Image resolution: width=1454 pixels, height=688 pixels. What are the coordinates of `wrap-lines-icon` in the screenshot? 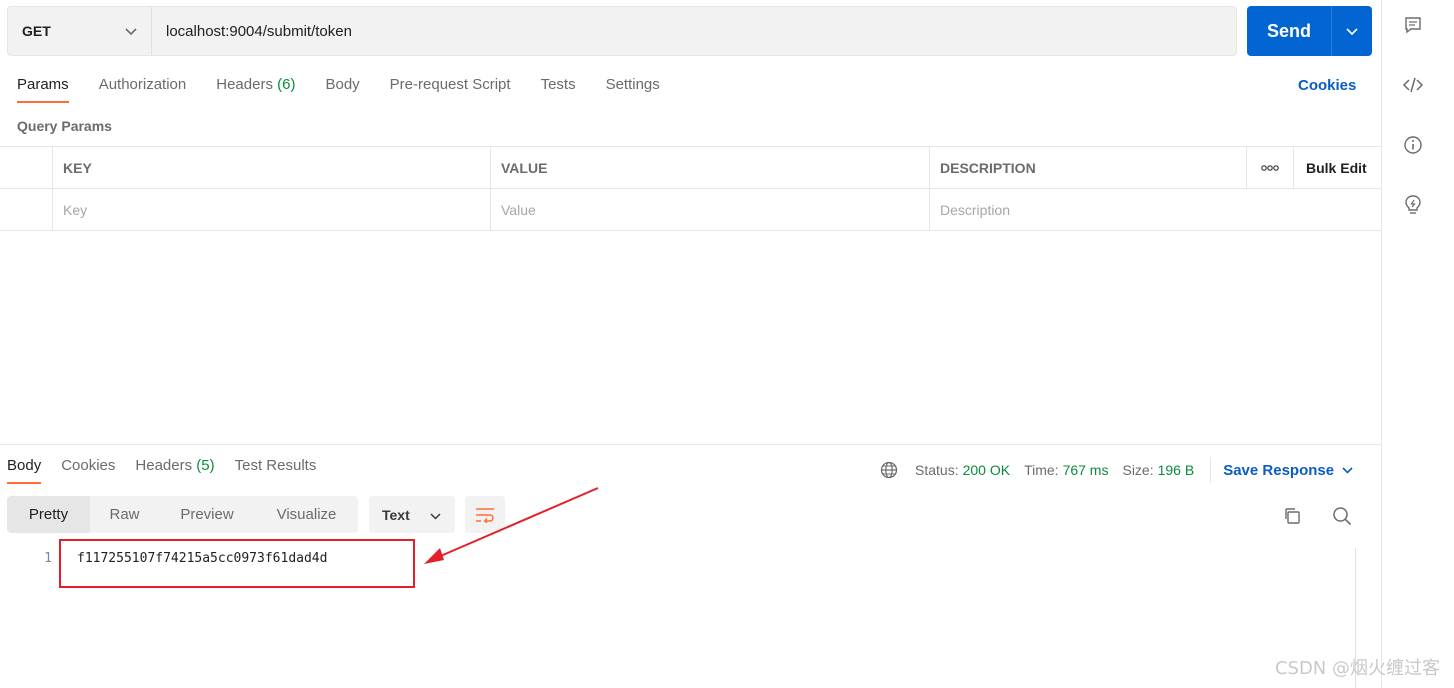 It's located at (485, 515).